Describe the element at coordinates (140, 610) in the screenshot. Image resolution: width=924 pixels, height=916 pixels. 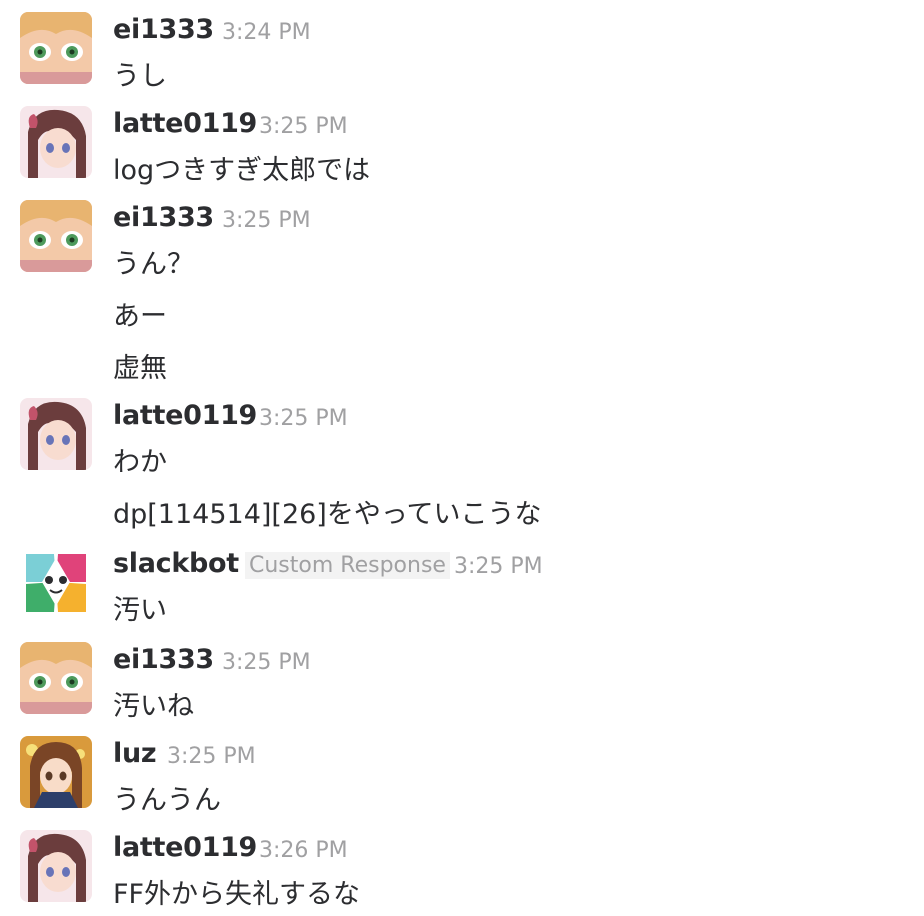
I see `message-text: 汚い` at that location.